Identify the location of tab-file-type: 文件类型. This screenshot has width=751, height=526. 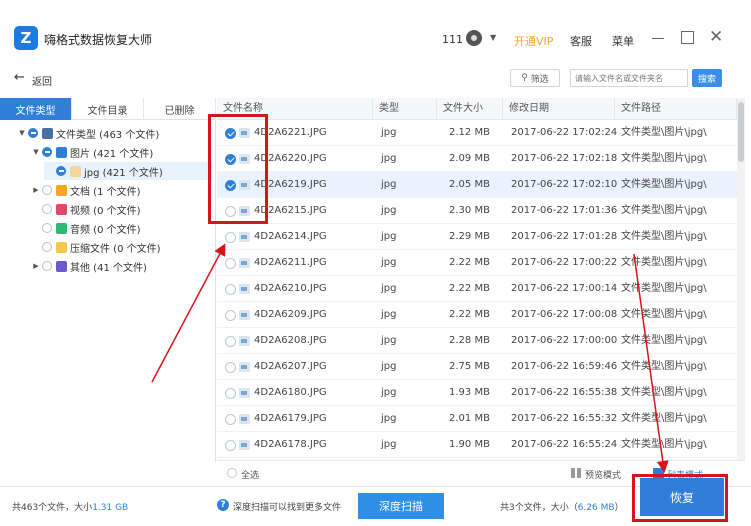
(36, 109).